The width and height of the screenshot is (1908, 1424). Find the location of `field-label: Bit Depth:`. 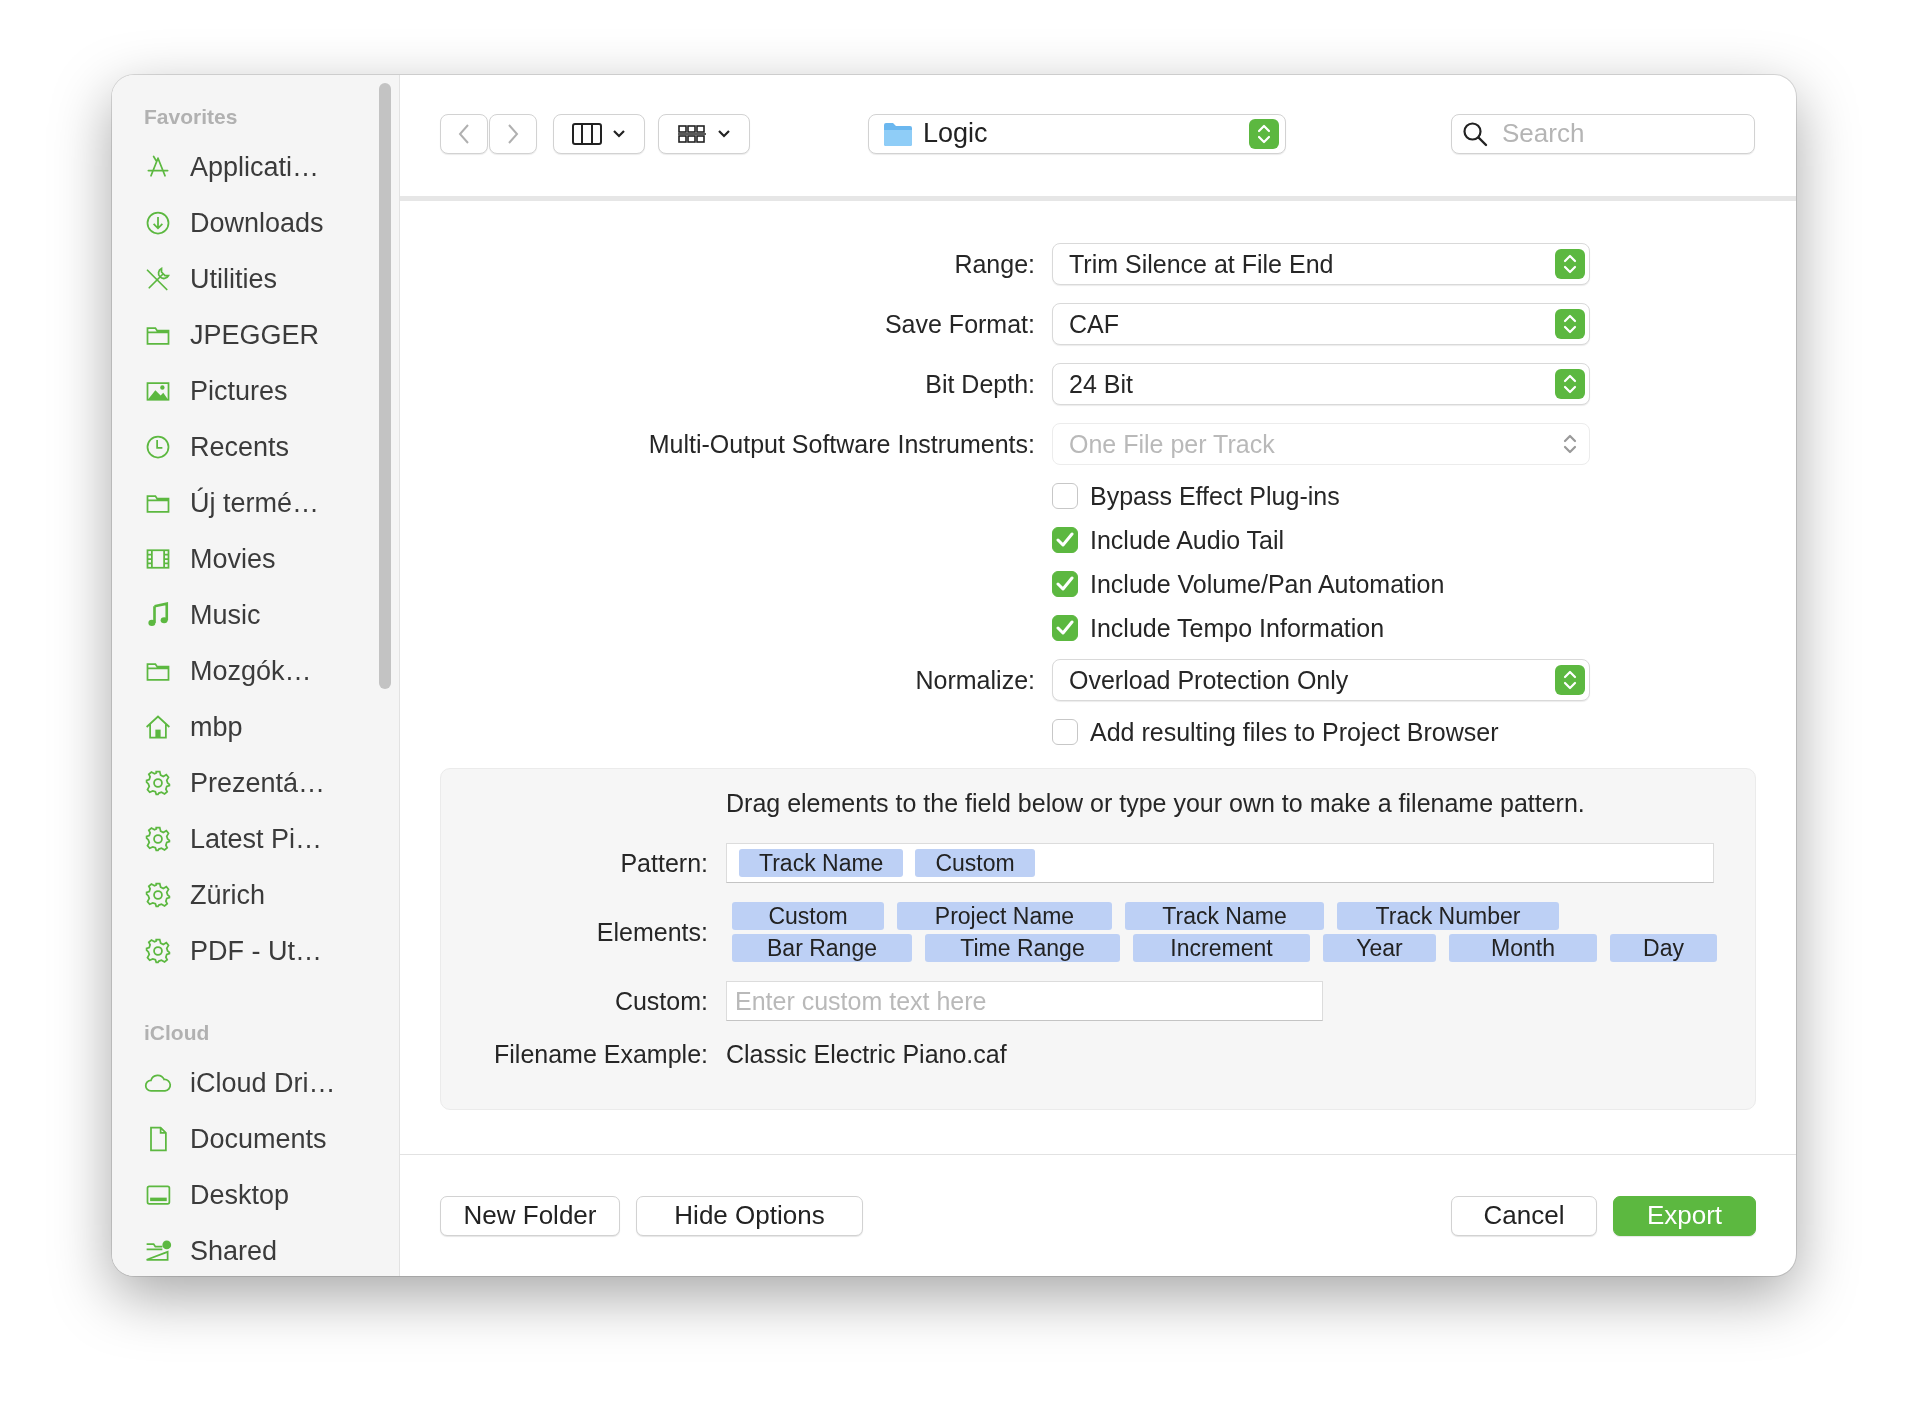

field-label: Bit Depth: is located at coordinates (980, 384).